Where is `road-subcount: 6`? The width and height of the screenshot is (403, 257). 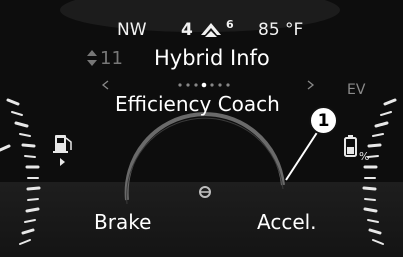 road-subcount: 6 is located at coordinates (230, 24).